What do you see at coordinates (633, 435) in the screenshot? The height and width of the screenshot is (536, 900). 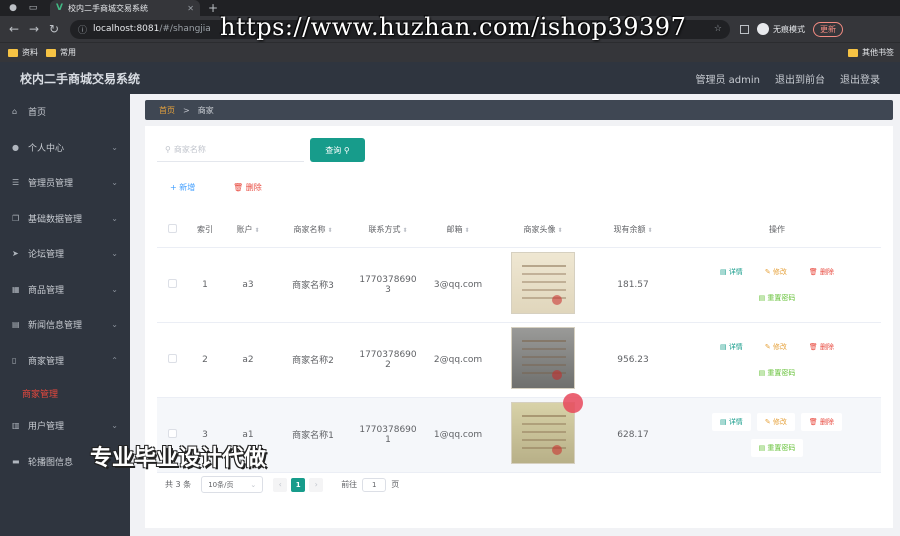 I see `cell-balance: 628.17` at bounding box center [633, 435].